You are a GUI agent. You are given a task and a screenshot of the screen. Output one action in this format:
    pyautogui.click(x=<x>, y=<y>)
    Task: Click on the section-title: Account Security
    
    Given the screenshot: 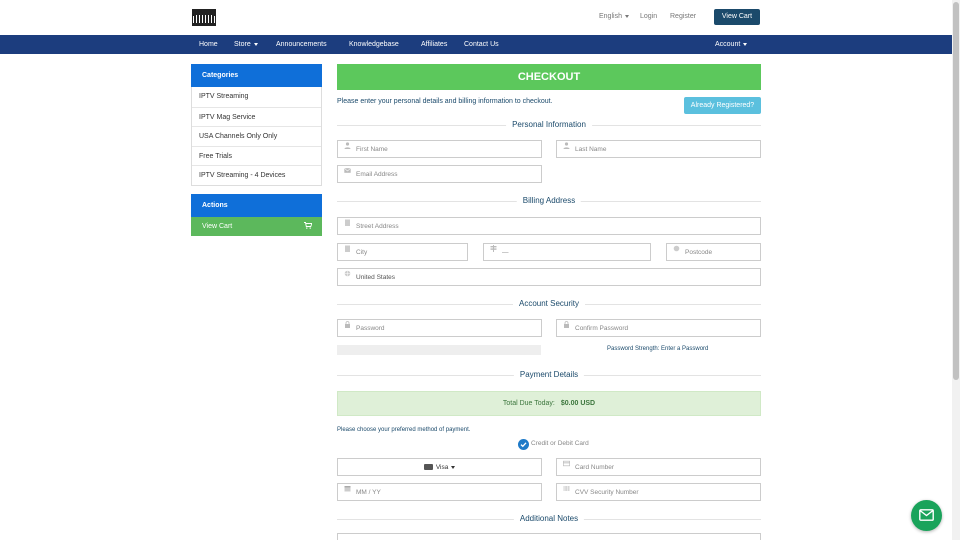 What is the action you would take?
    pyautogui.click(x=549, y=303)
    